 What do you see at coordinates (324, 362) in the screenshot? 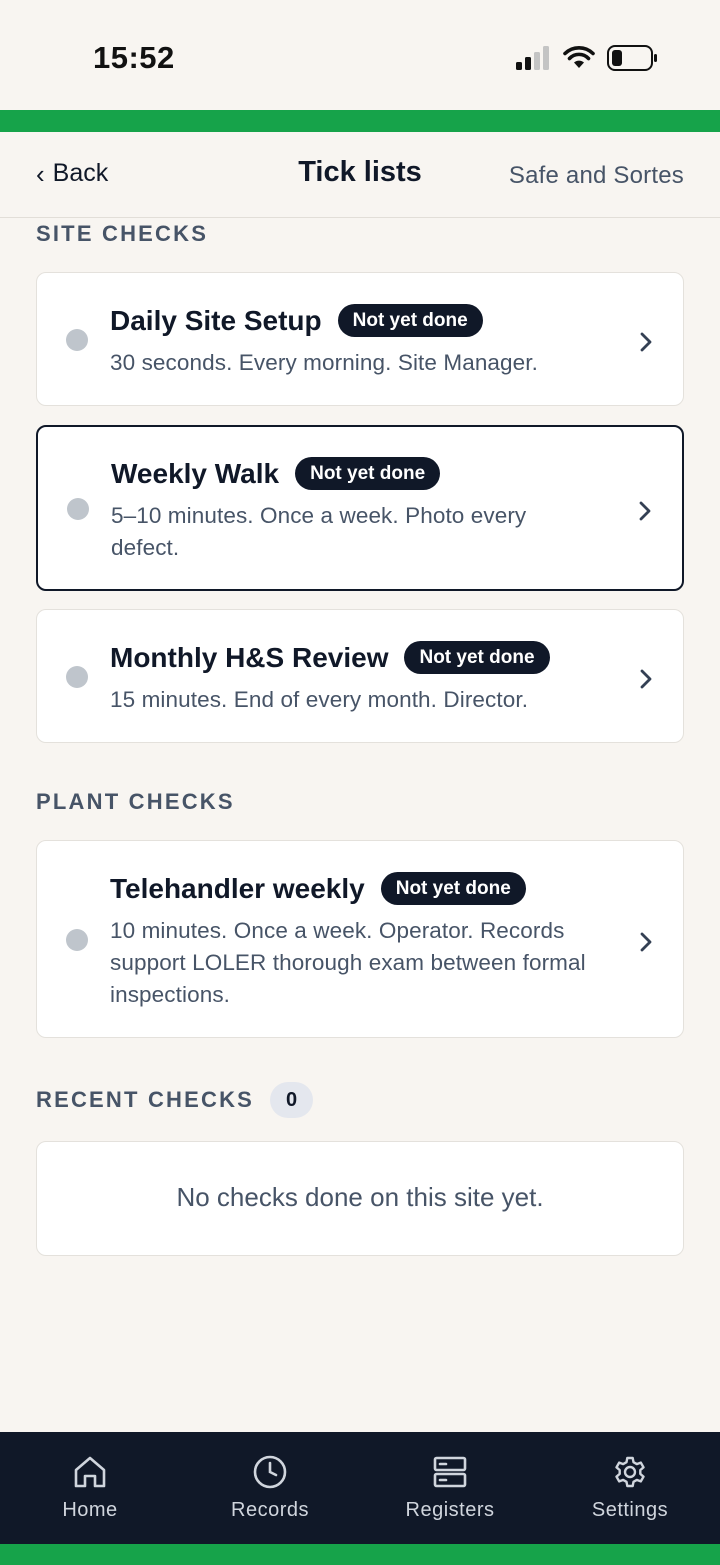
I see `card-description: 30 seconds. Every morning. Site Manager.` at bounding box center [324, 362].